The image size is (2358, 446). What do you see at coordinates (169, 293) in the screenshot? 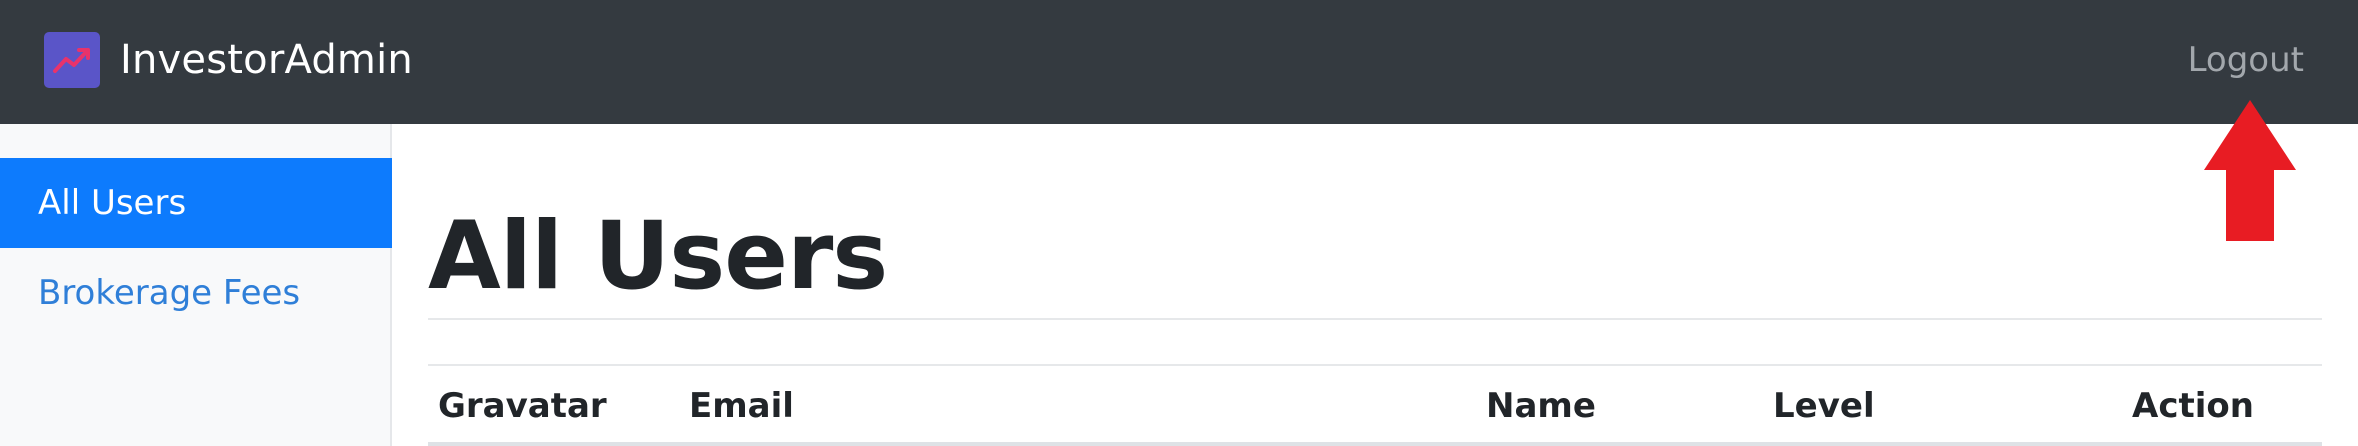
I see `sidebar-item-label: Brokerage Fees` at bounding box center [169, 293].